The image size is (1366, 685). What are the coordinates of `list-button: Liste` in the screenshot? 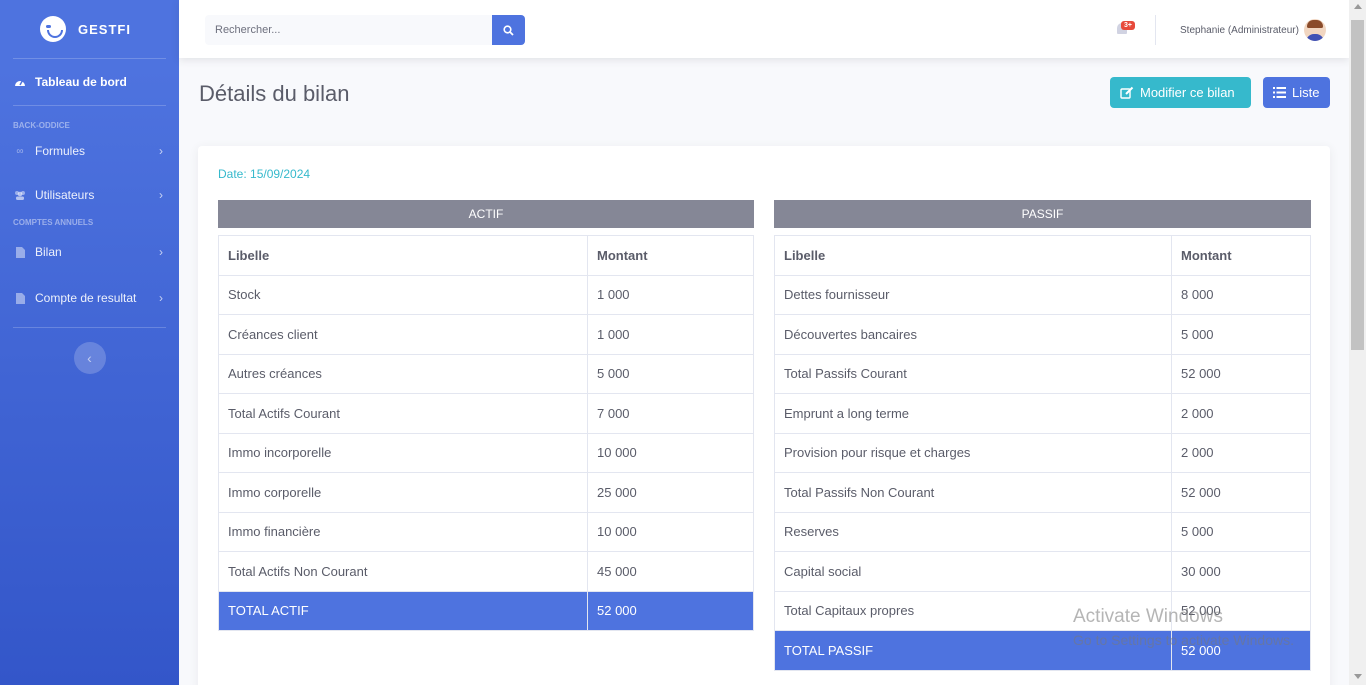 It's located at (1296, 92).